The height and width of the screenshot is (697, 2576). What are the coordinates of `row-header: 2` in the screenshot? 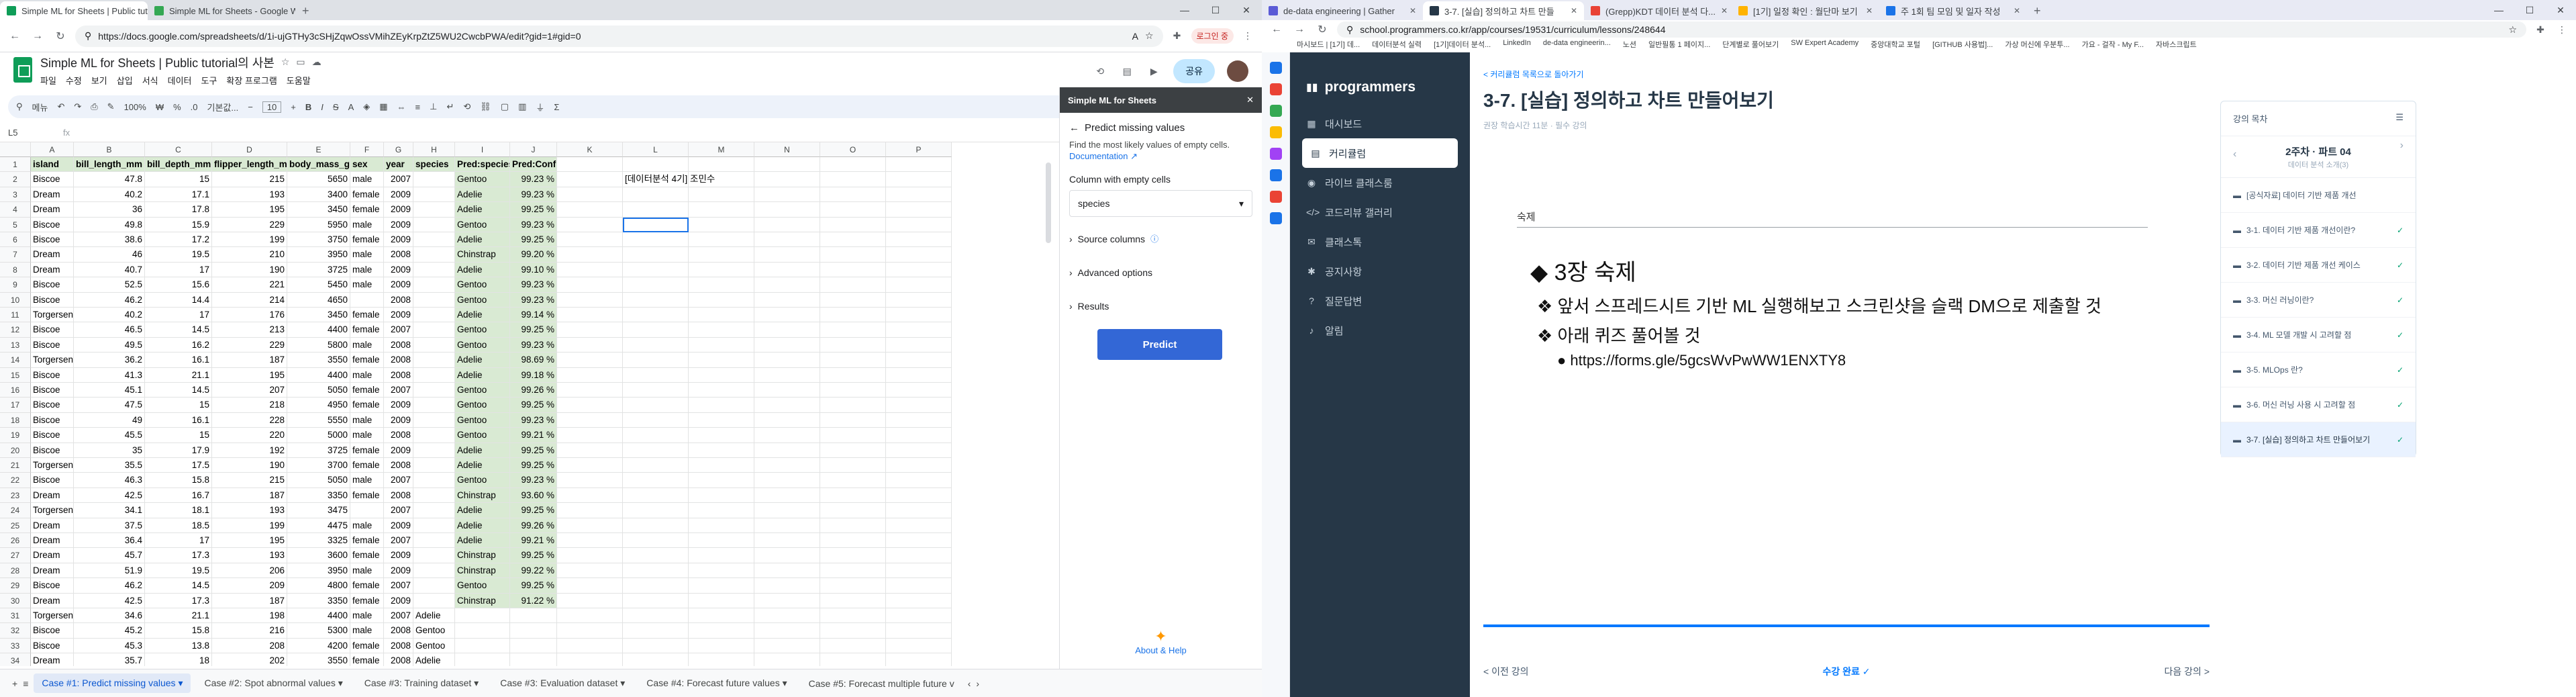 It's located at (15, 179).